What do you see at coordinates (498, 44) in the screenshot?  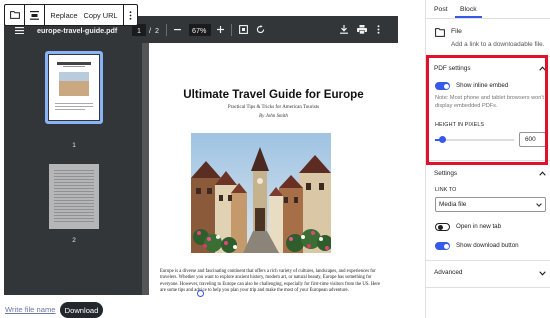 I see `block-description: Add a link to a downloadable file.` at bounding box center [498, 44].